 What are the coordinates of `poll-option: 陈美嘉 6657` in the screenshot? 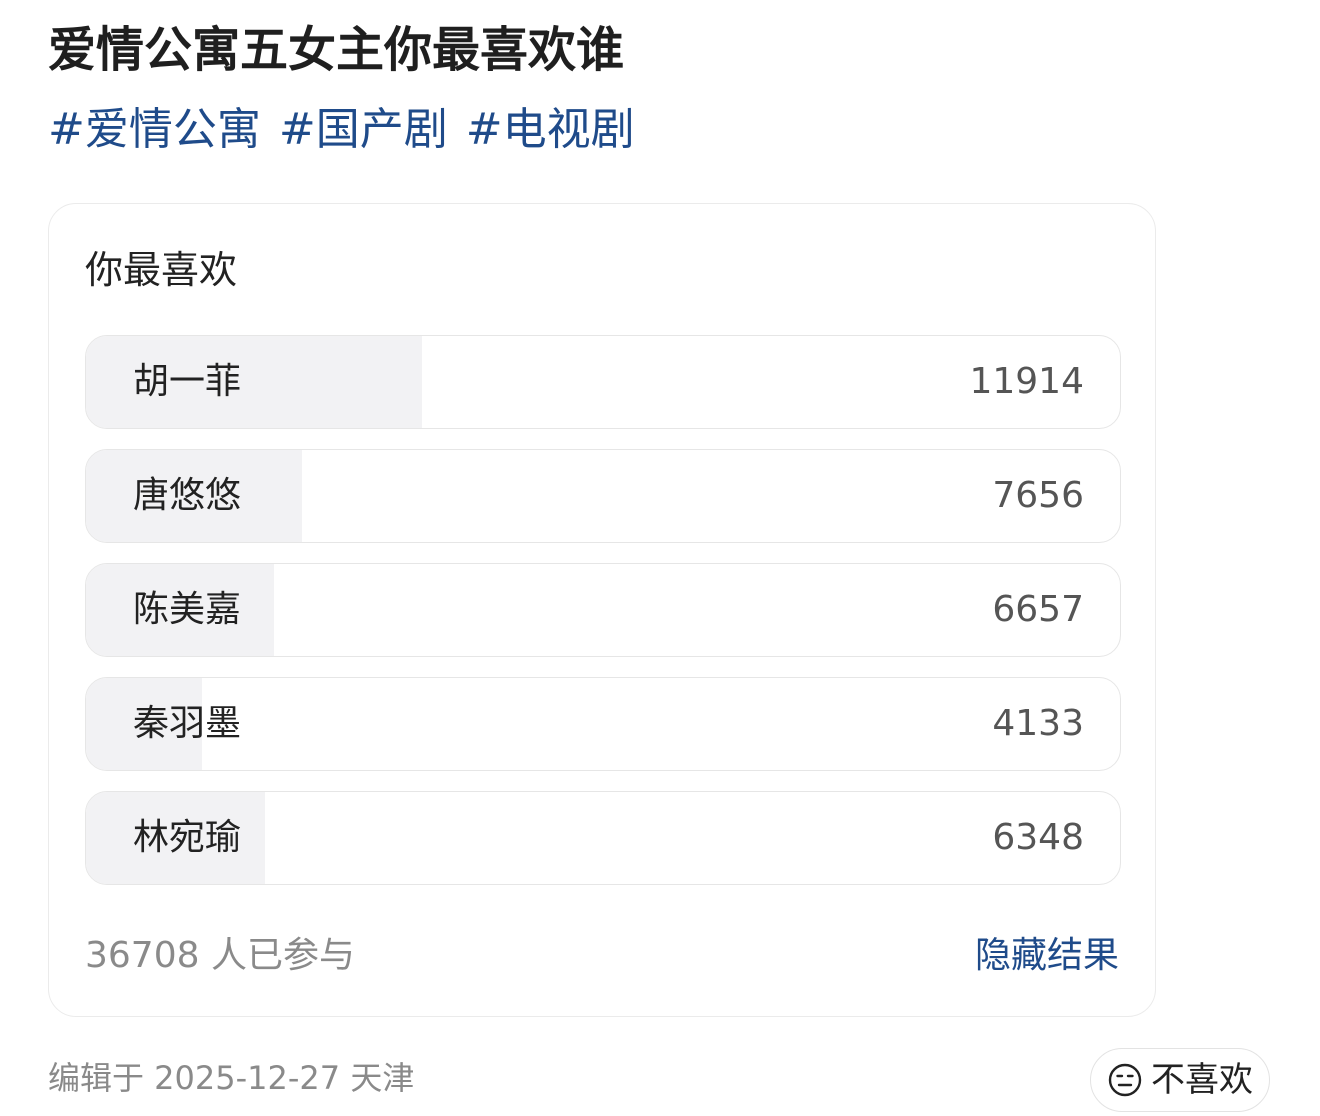 It's located at (603, 610).